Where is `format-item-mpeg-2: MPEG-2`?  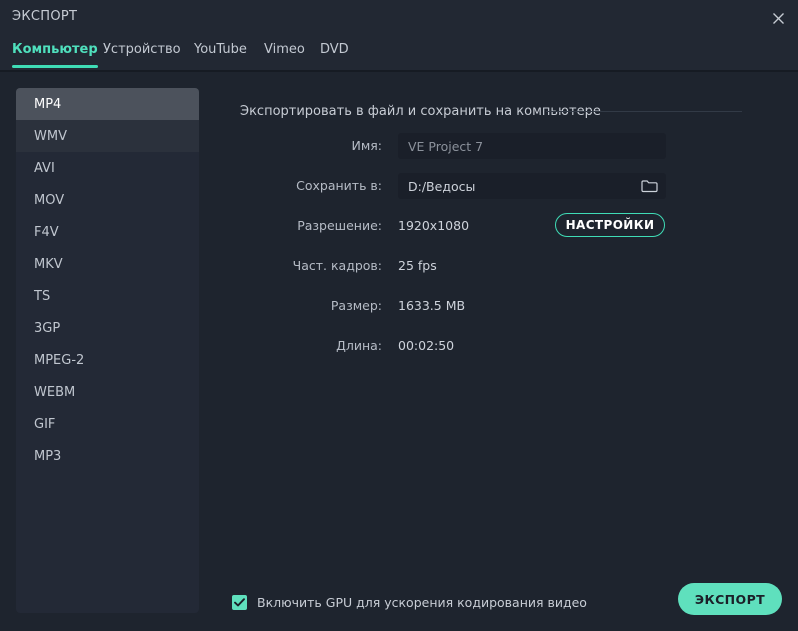
format-item-mpeg-2: MPEG-2 is located at coordinates (107, 360).